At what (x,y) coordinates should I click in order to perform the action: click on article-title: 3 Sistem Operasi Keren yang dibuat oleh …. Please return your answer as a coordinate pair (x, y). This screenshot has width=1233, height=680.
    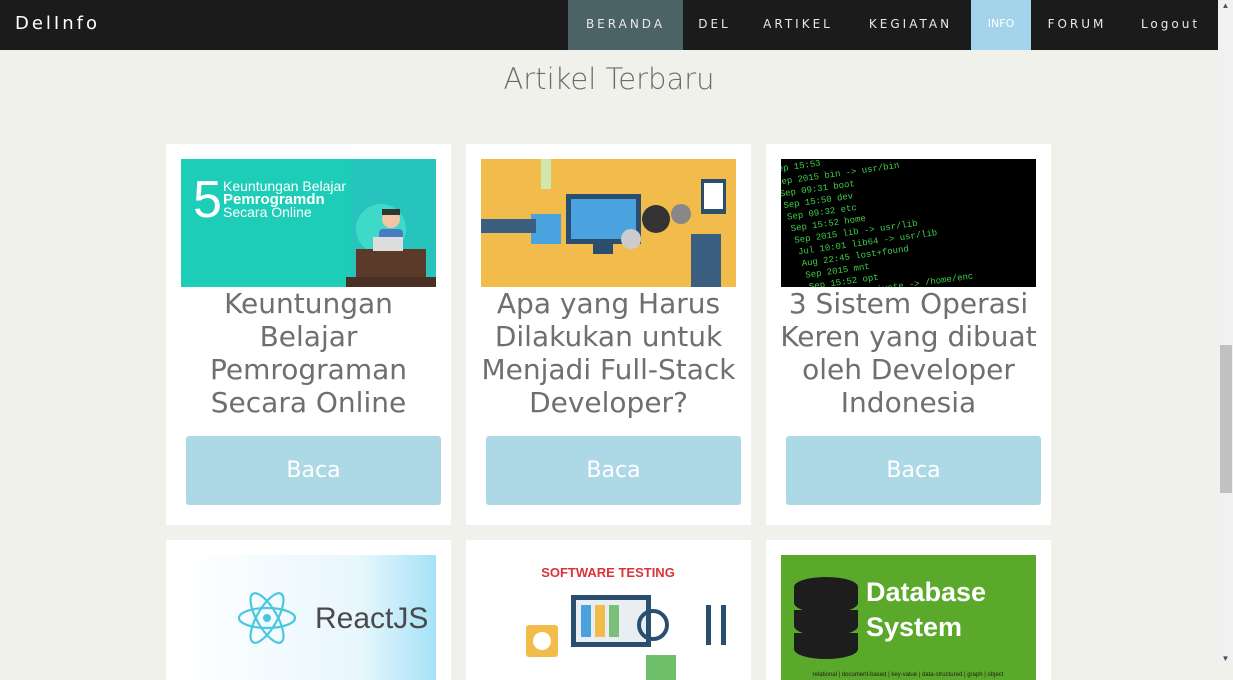
    Looking at the image, I should click on (908, 353).